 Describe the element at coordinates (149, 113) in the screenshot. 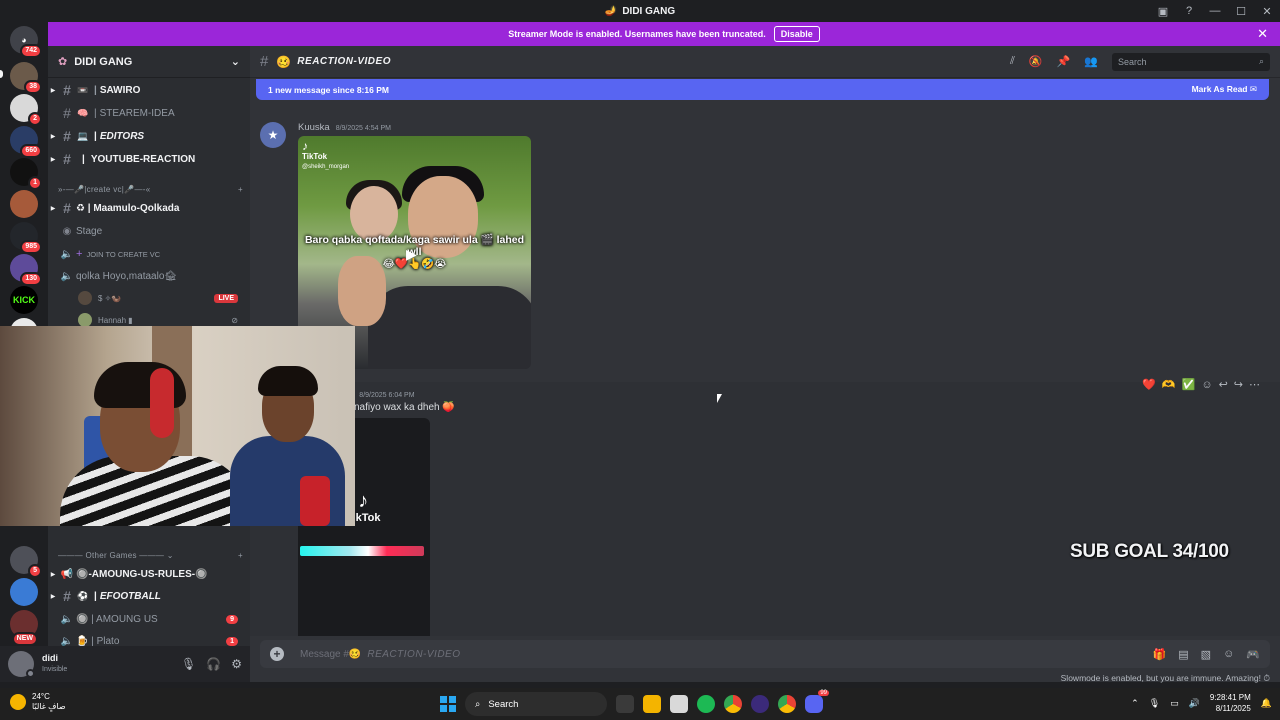

I see `channel-stearem-idea: # 🧠 | STEAREM-IDEA` at that location.